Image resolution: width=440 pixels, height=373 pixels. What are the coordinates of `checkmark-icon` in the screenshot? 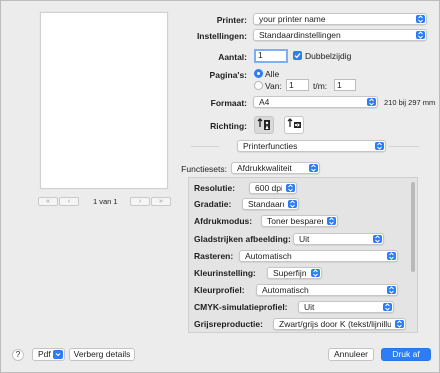 It's located at (297, 56).